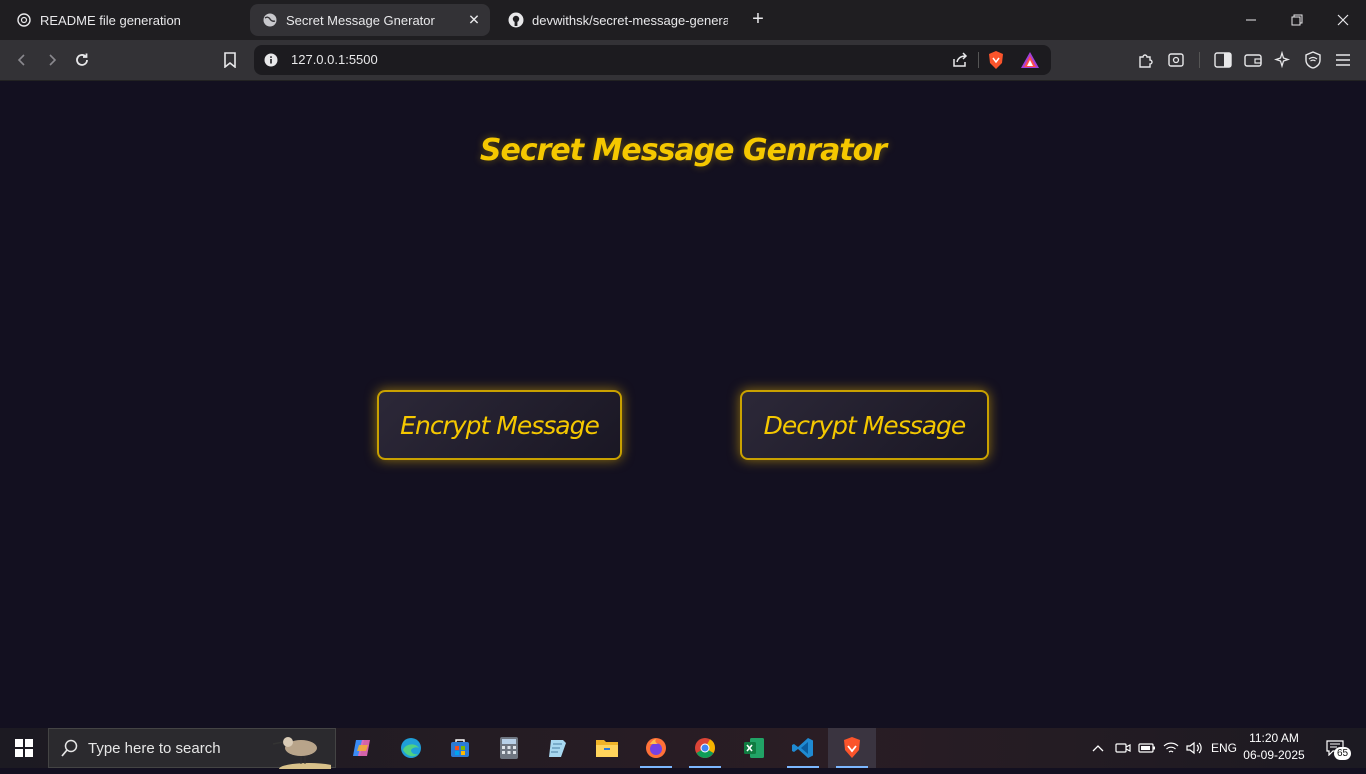 The image size is (1366, 774). I want to click on close-window-button, so click(1343, 20).